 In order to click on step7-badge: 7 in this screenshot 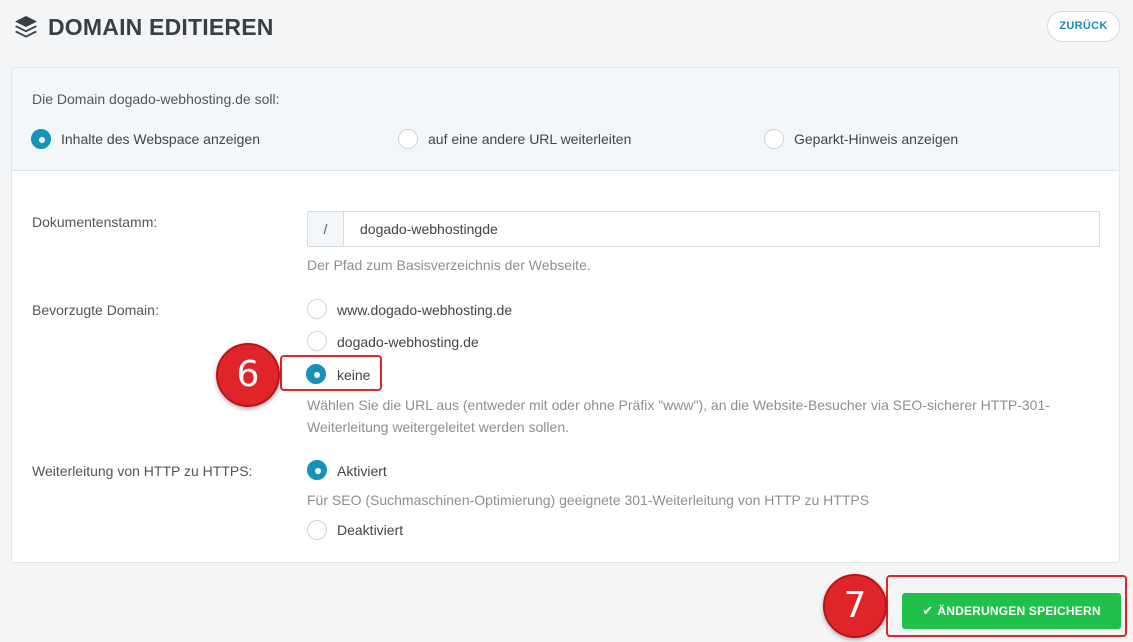, I will do `click(855, 606)`.